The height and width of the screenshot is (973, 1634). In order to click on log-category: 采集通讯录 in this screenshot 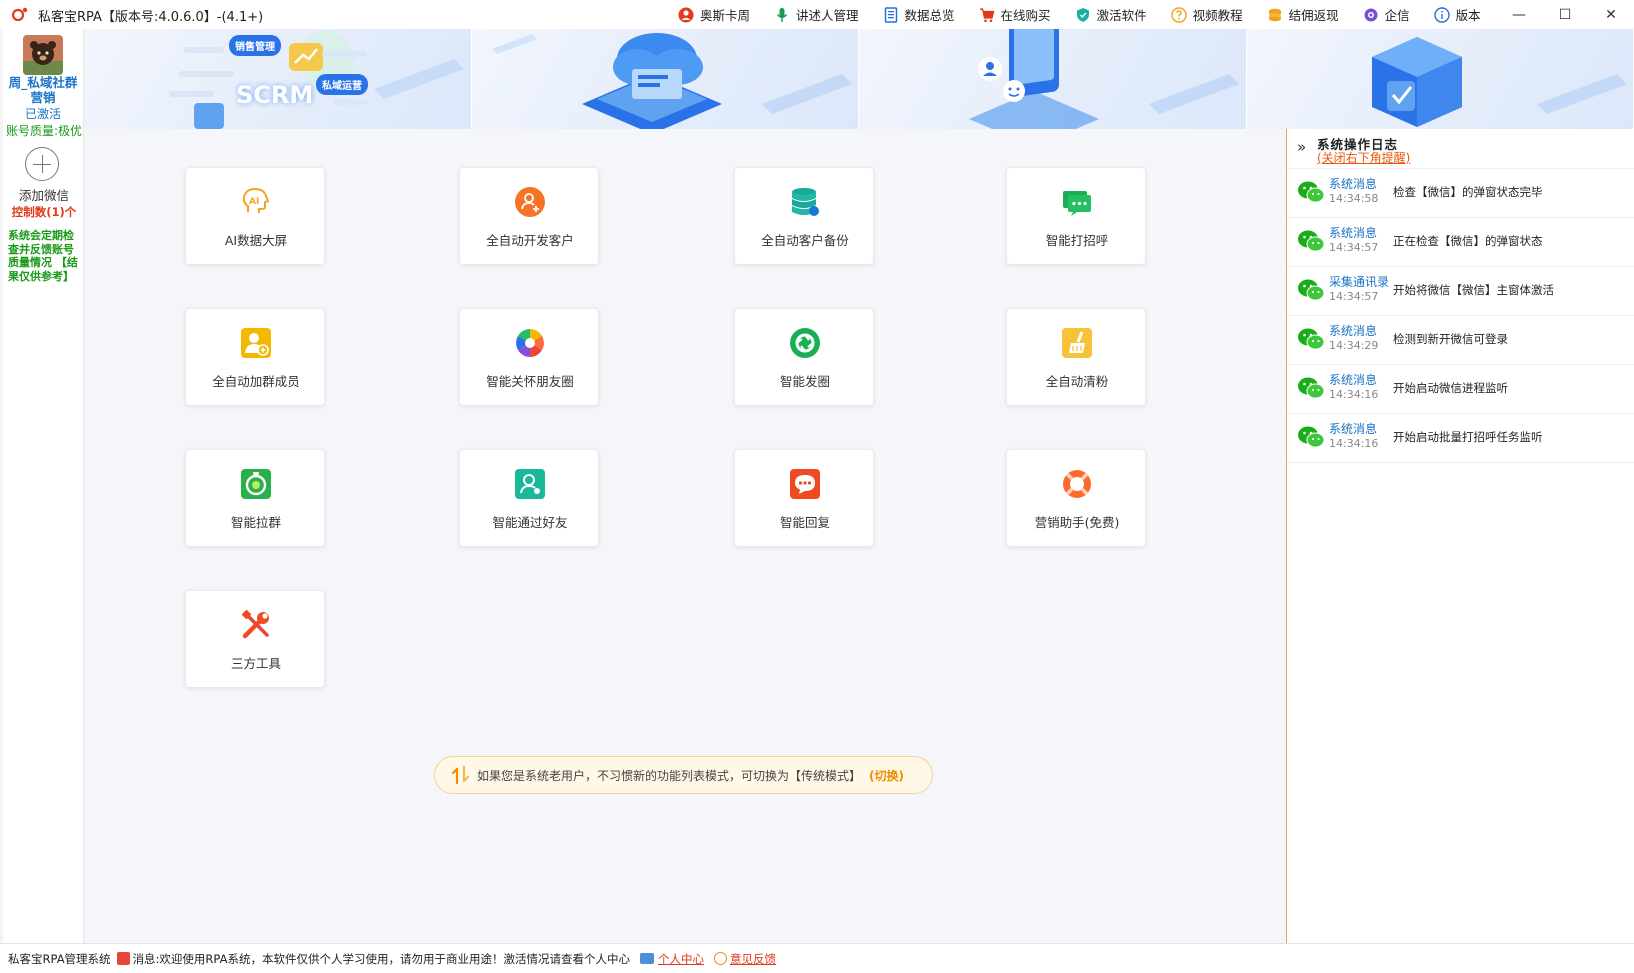, I will do `click(1359, 282)`.